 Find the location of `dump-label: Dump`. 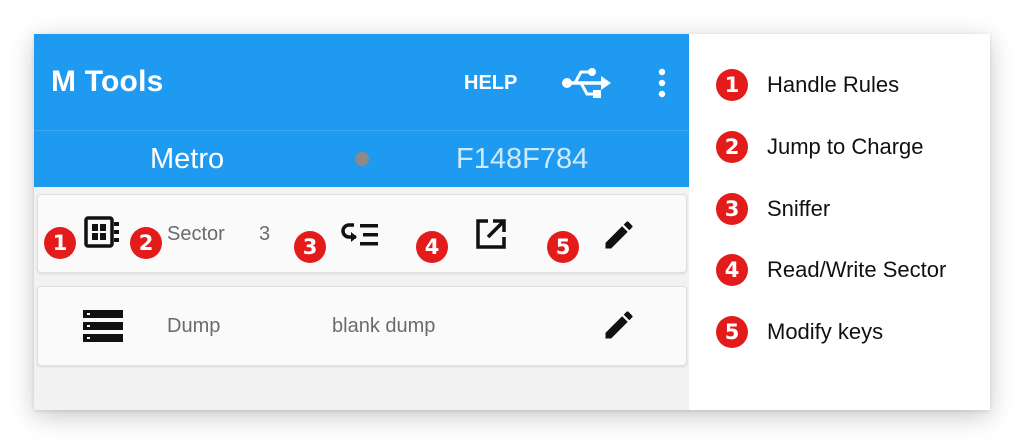

dump-label: Dump is located at coordinates (194, 326).